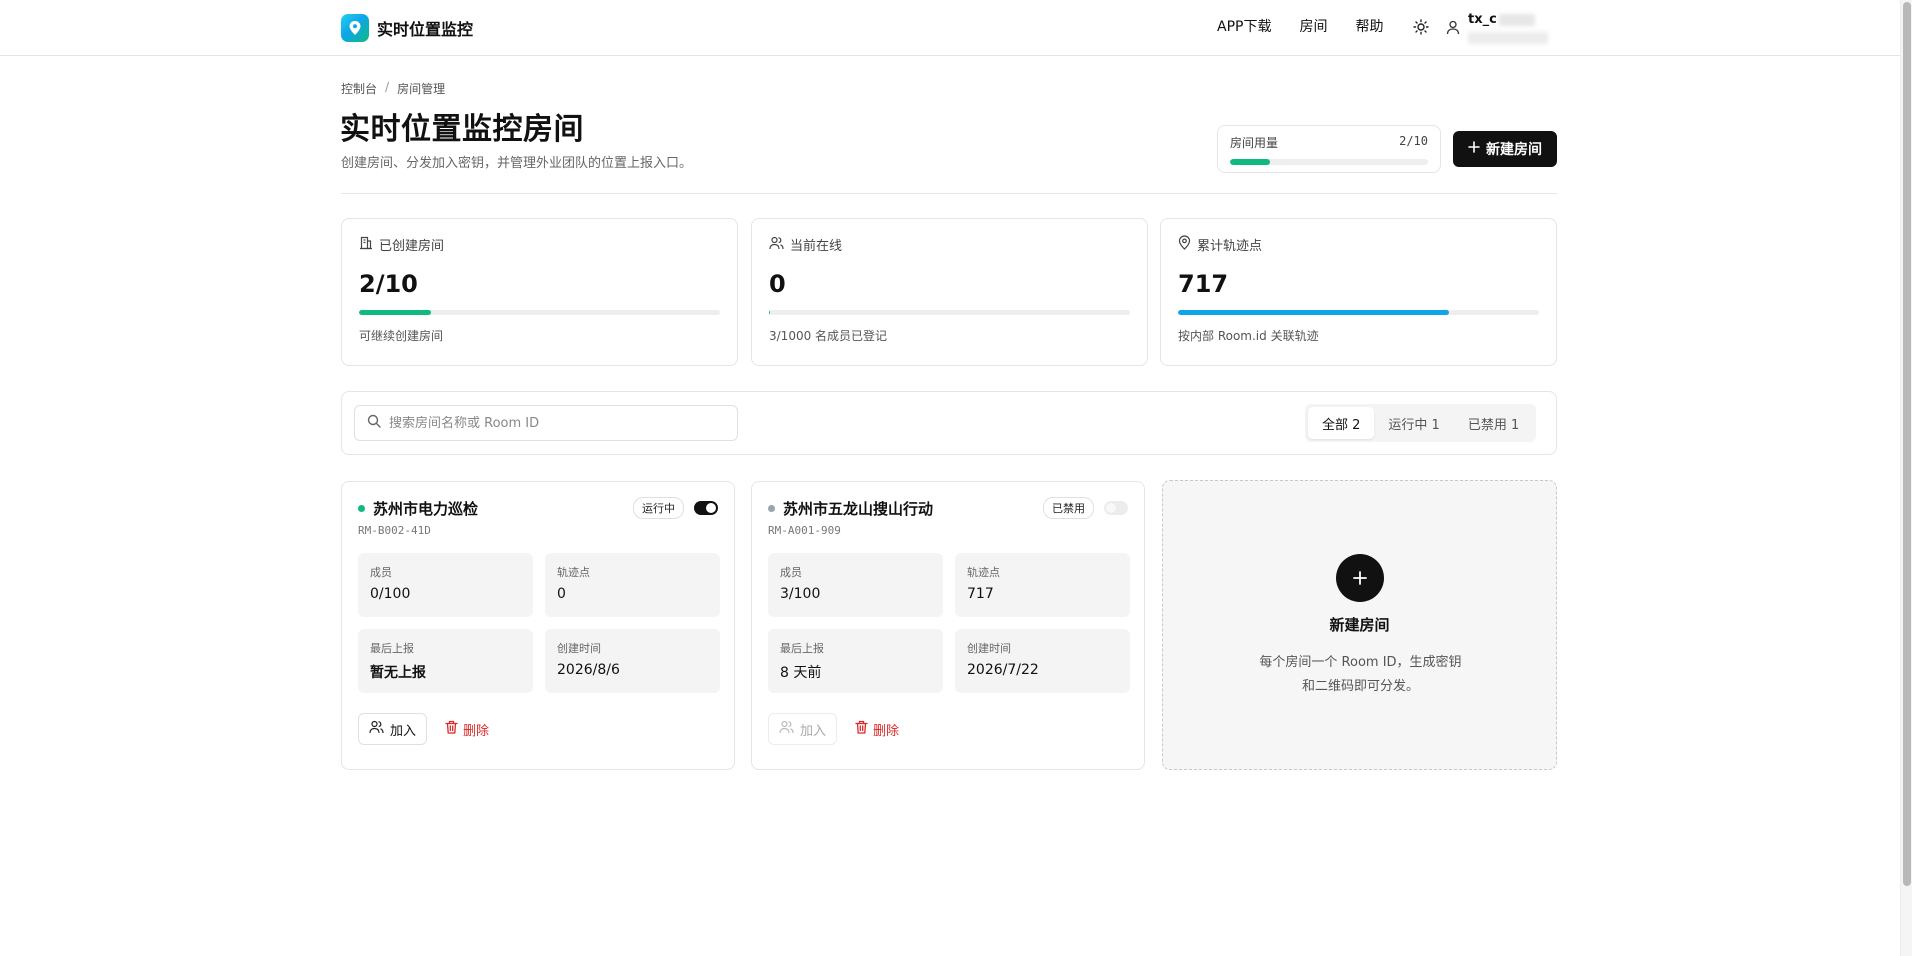 The image size is (1912, 956). I want to click on members-cell: 成员 0/100, so click(445, 585).